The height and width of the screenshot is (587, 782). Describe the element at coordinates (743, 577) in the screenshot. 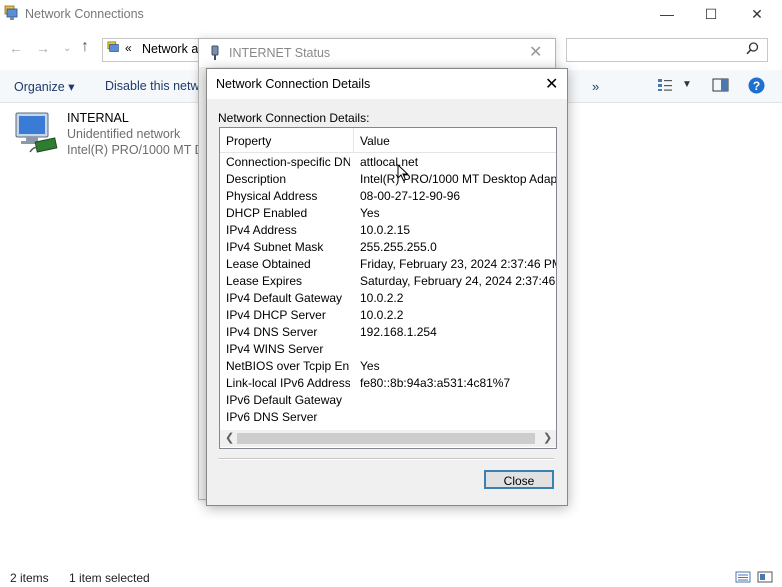

I see `details-view-icon` at that location.